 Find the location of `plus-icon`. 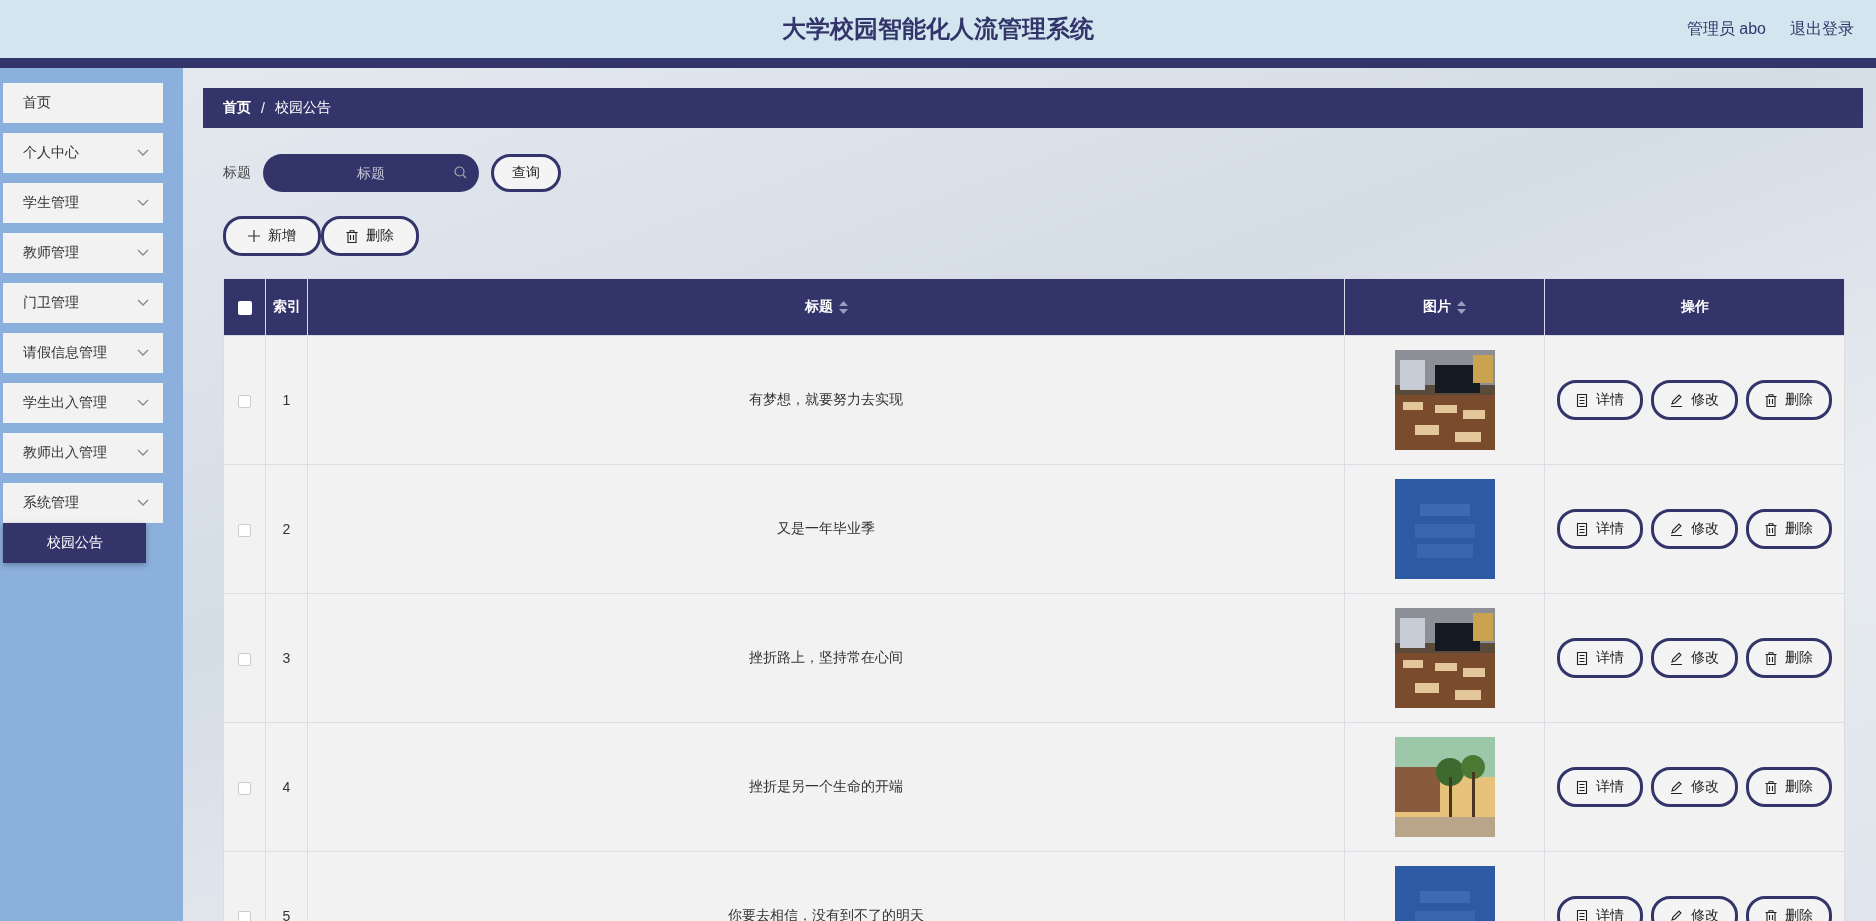

plus-icon is located at coordinates (254, 236).